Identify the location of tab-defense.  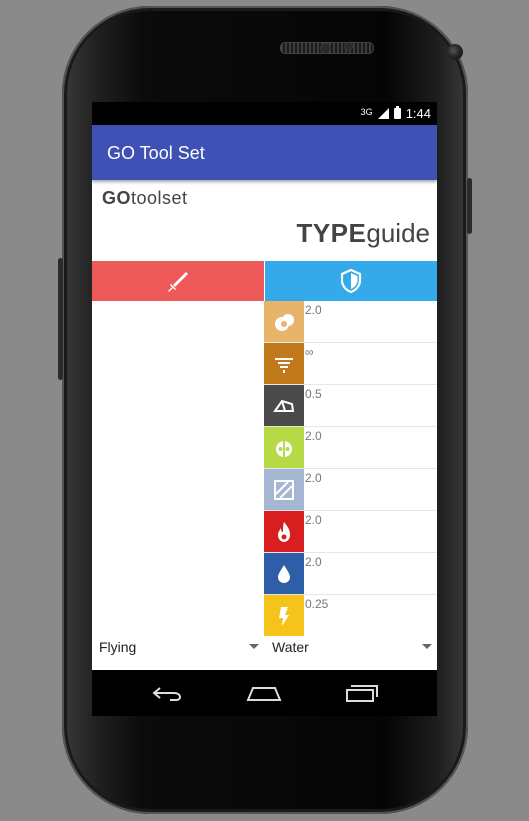
(351, 281).